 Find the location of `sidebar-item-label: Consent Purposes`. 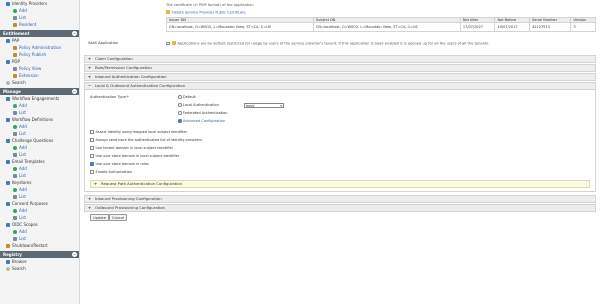

sidebar-item-label: Consent Purposes is located at coordinates (30, 203).